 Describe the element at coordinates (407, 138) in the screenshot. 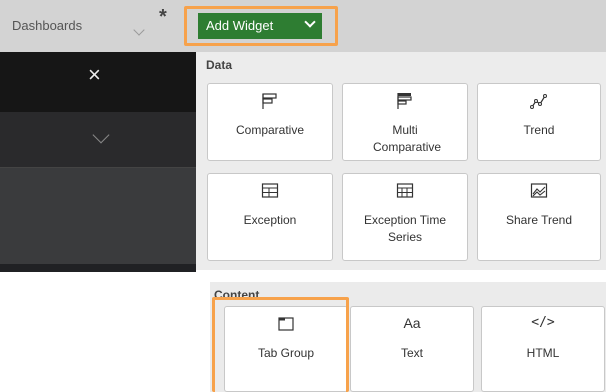

I see `widget-label: Multi Comparative` at that location.